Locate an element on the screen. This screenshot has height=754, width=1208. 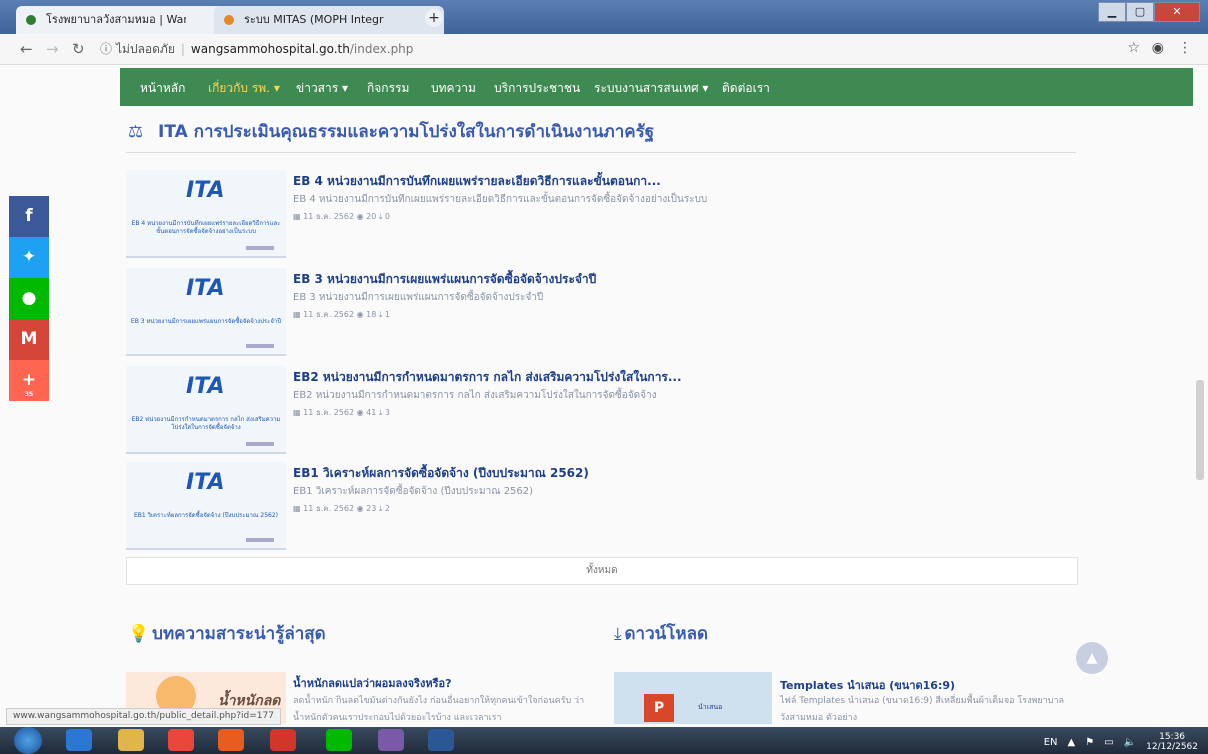
media-player-icon is located at coordinates (231, 740).